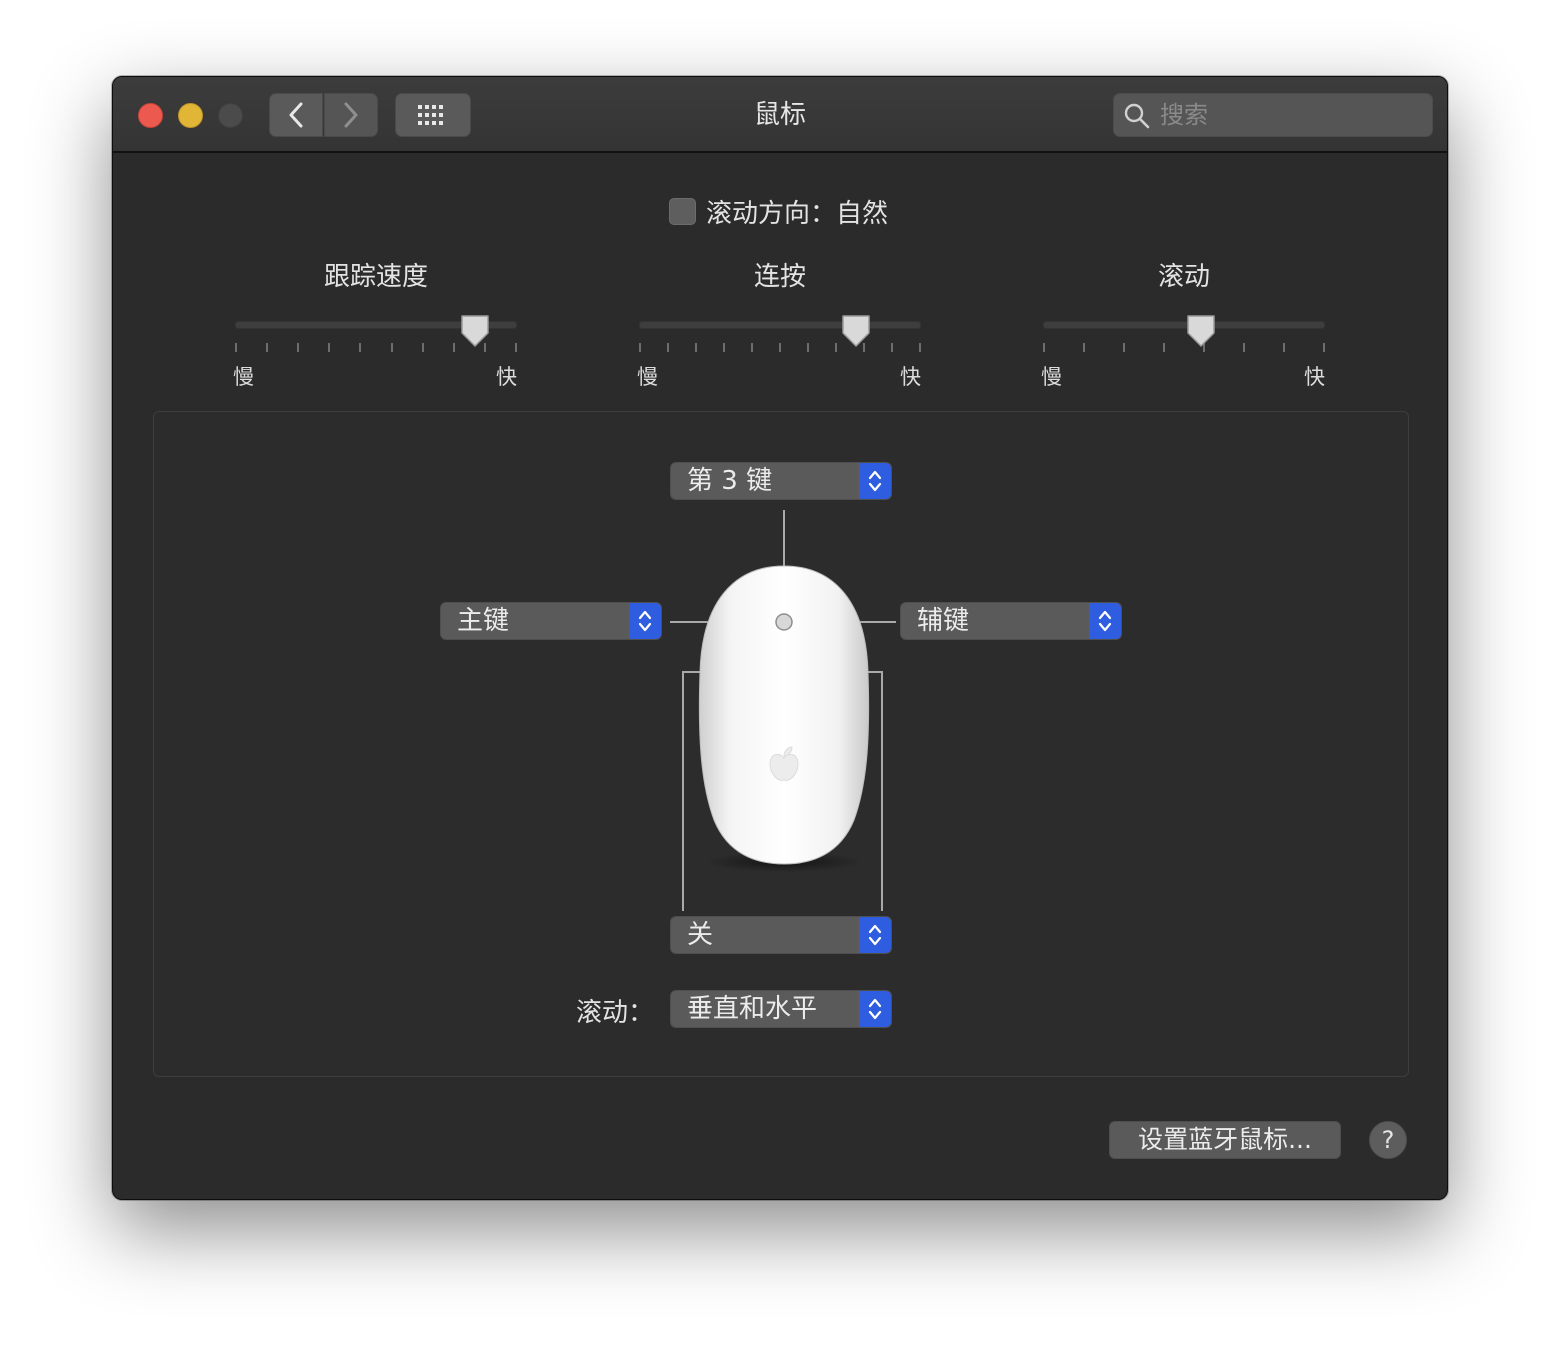 Image resolution: width=1560 pixels, height=1348 pixels. What do you see at coordinates (483, 621) in the screenshot?
I see `primary-button-value: 主键` at bounding box center [483, 621].